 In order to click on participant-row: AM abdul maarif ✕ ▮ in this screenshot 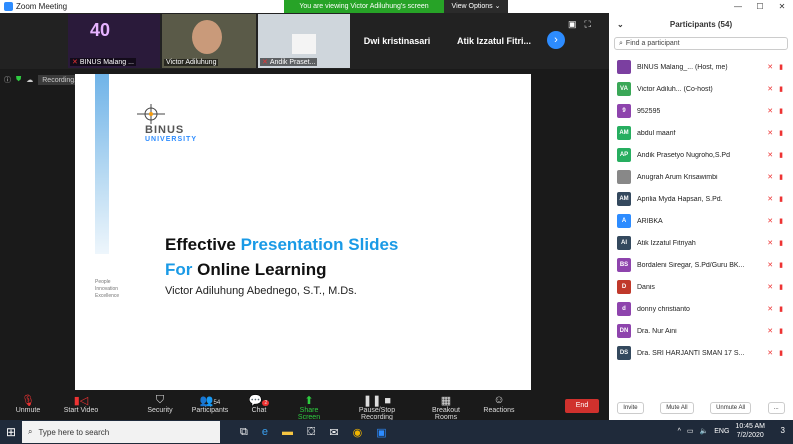, I will do `click(701, 133)`.